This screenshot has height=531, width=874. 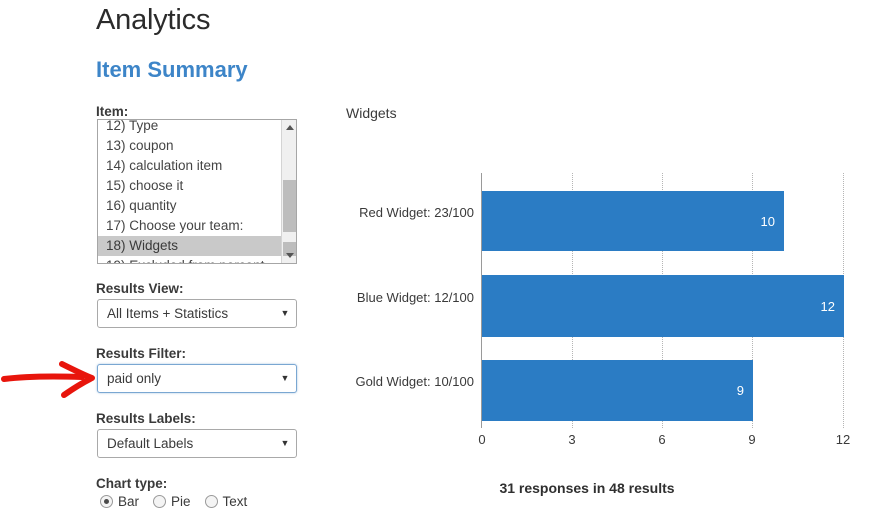 What do you see at coordinates (572, 439) in the screenshot?
I see `x-axis-tick-label: 3` at bounding box center [572, 439].